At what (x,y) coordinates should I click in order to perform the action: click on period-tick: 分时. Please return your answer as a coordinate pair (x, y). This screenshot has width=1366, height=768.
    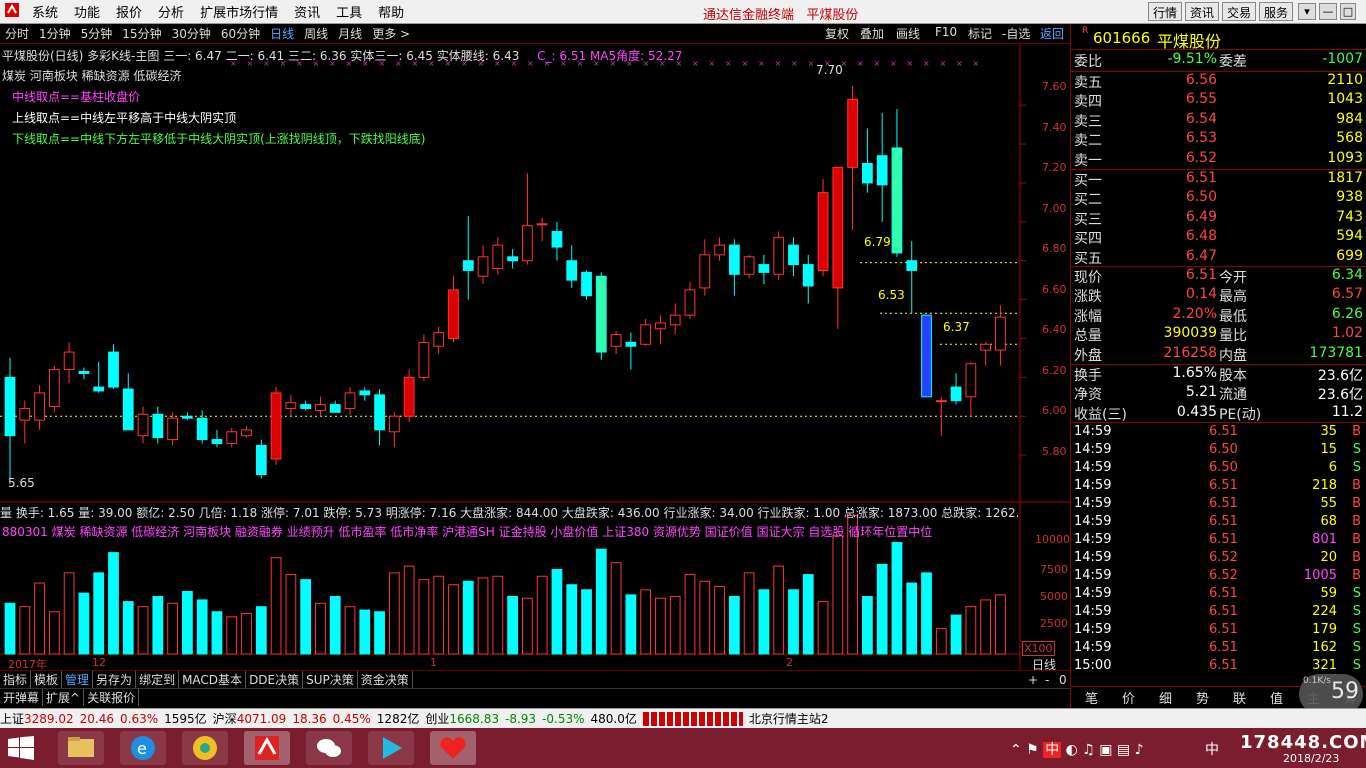
    Looking at the image, I should click on (17, 33).